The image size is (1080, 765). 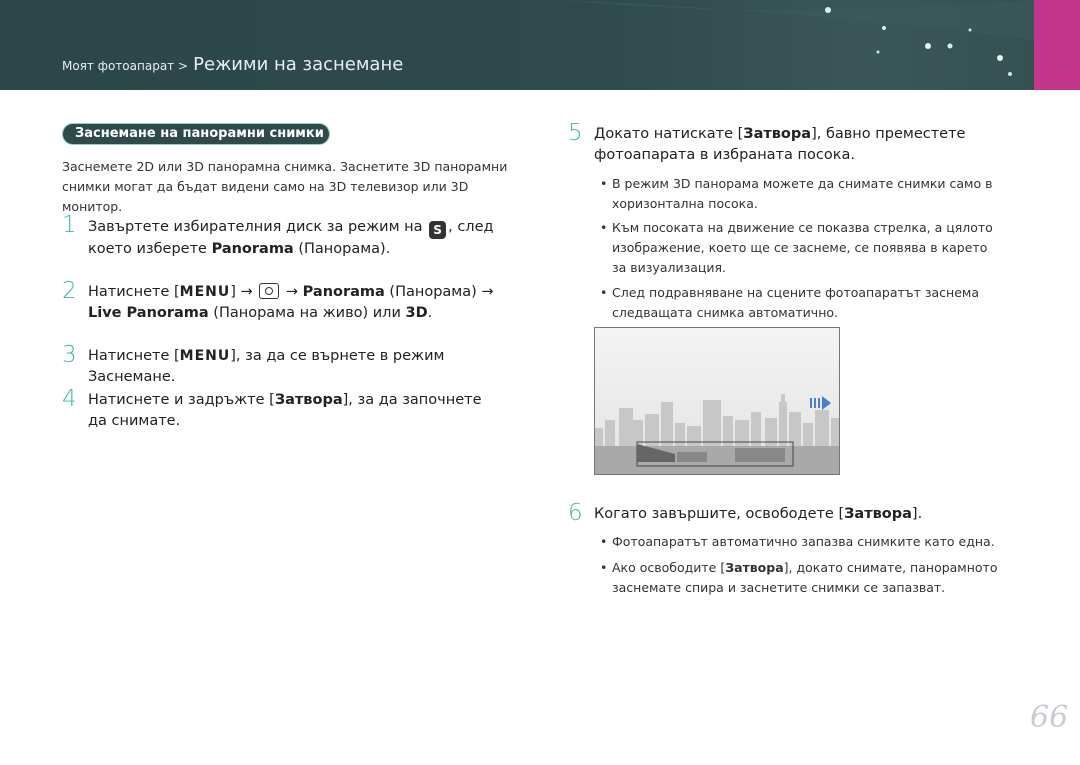 I want to click on breadcrumb: Моят фотоапарат > Режими на заснемане, so click(x=232, y=64).